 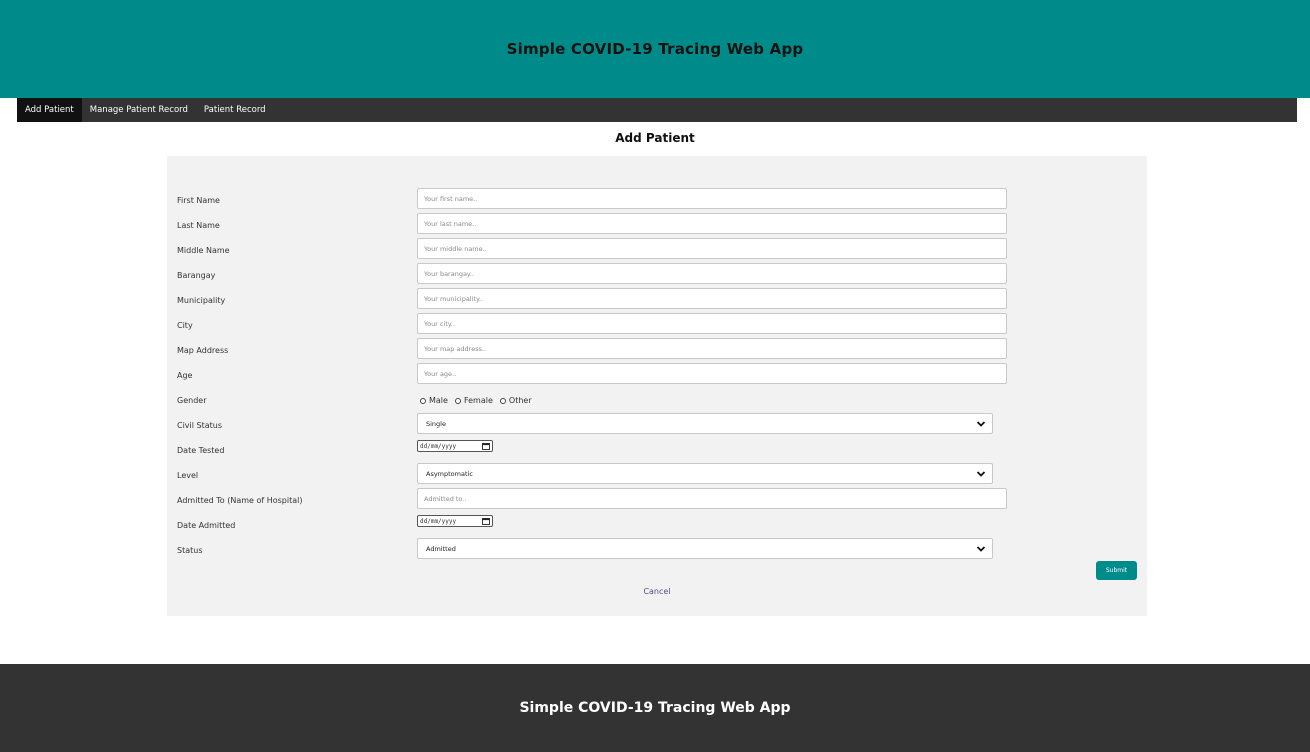 I want to click on date-tested-label: Date Tested, so click(x=201, y=450).